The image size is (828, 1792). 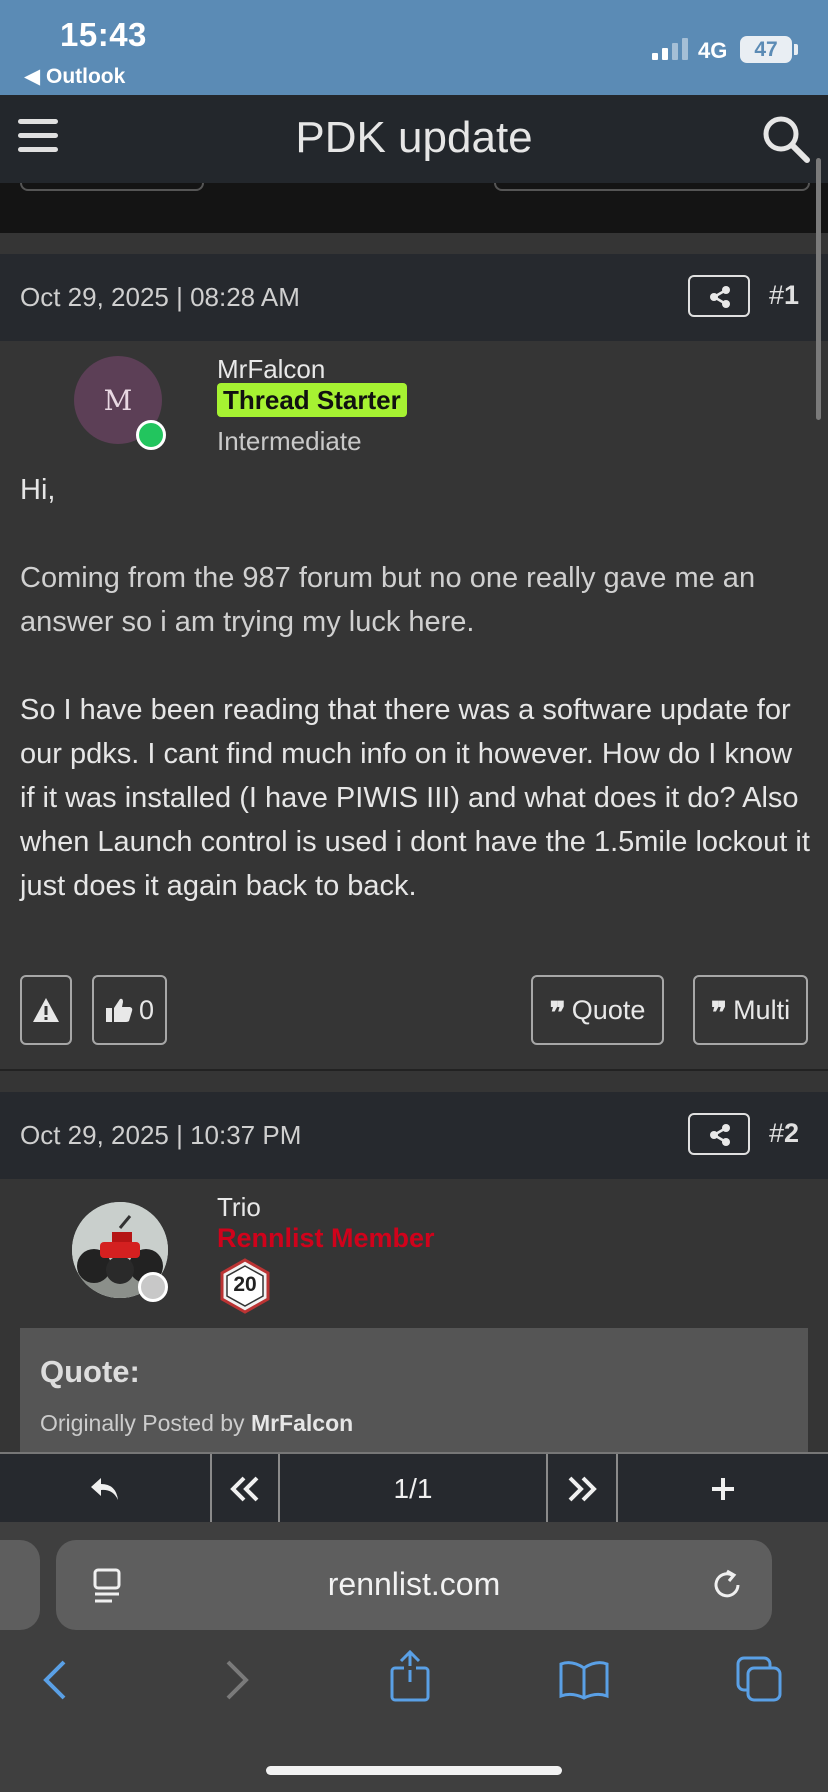 What do you see at coordinates (584, 1680) in the screenshot?
I see `bookmarks-book-icon` at bounding box center [584, 1680].